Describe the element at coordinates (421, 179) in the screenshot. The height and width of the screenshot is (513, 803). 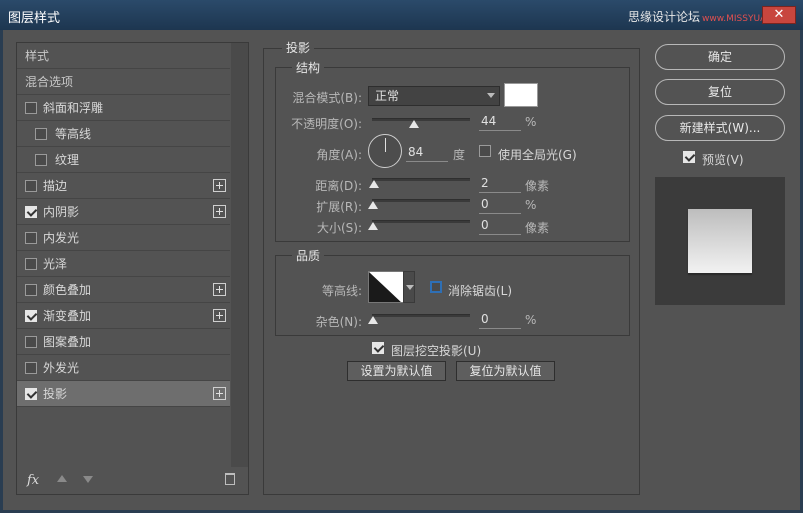
I see `distance-slider` at that location.